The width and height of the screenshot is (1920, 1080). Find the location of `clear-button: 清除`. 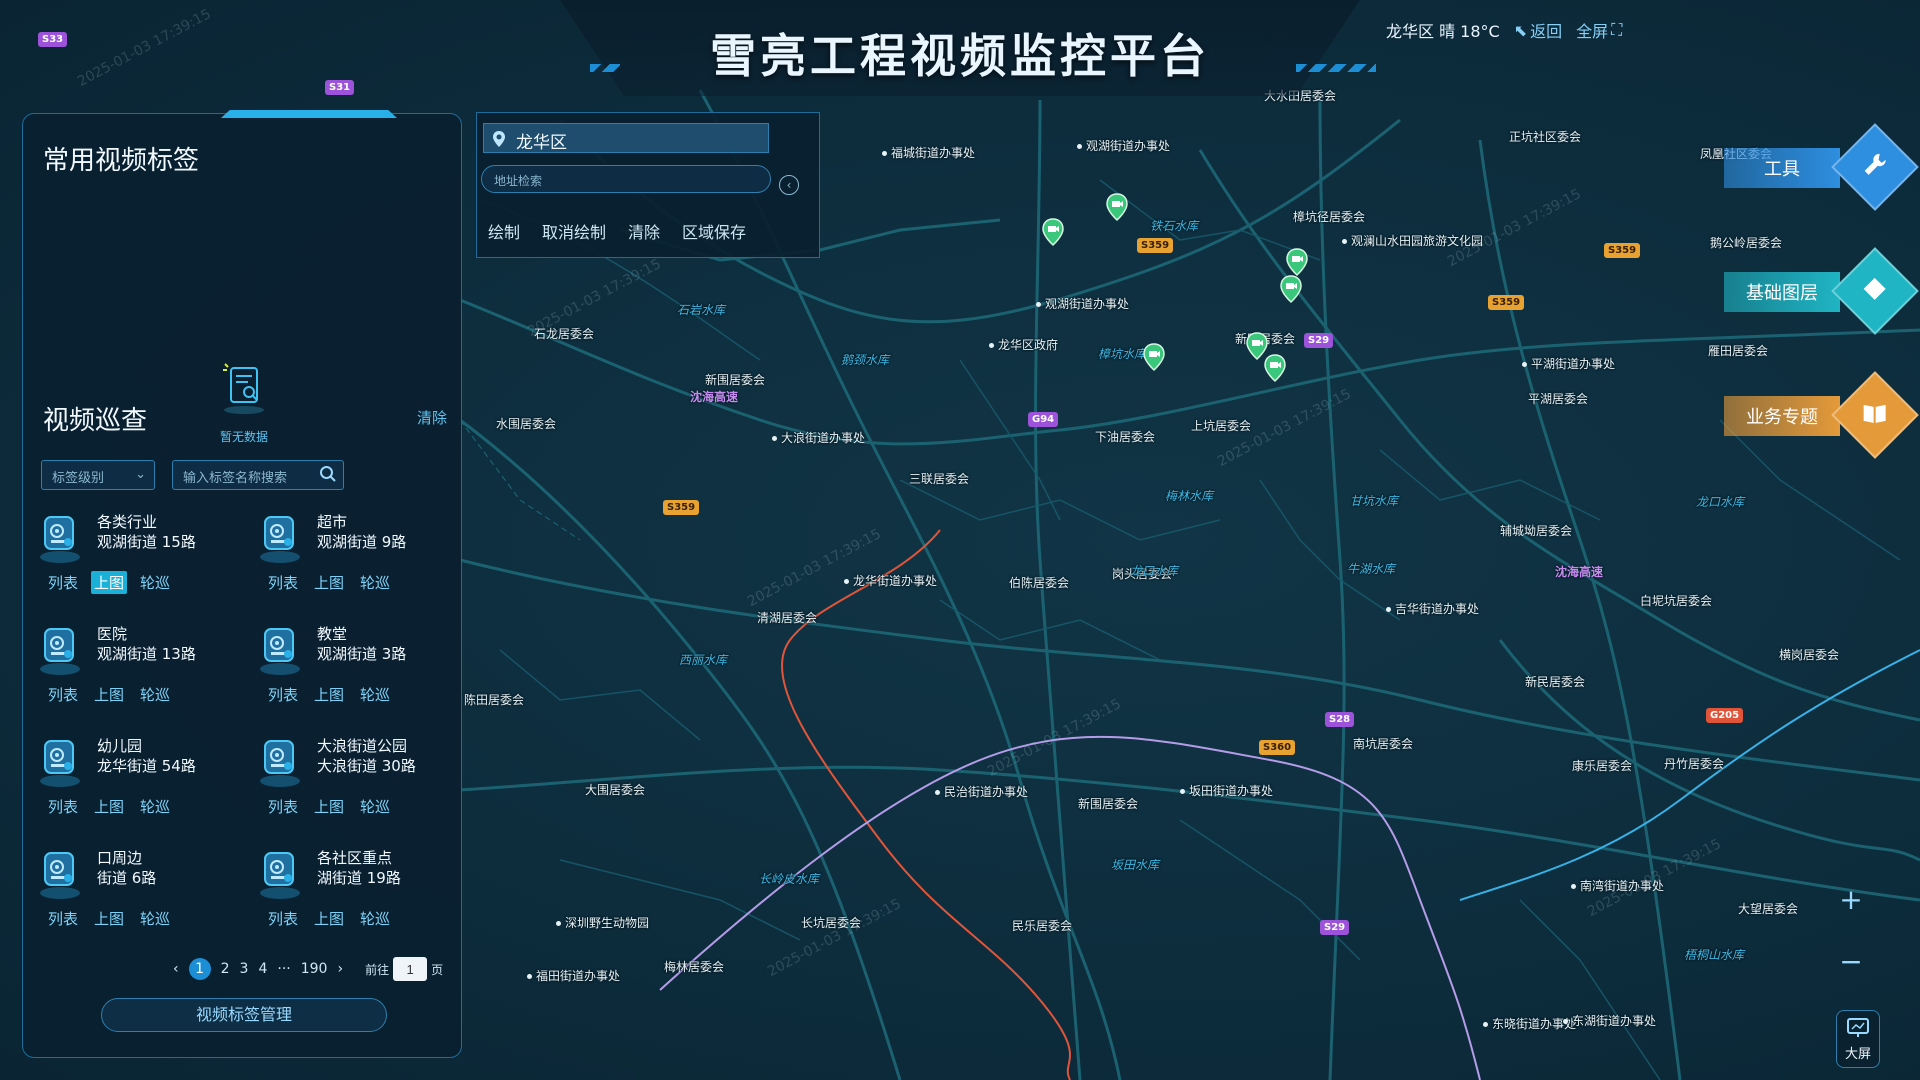

clear-button: 清除 is located at coordinates (432, 417).